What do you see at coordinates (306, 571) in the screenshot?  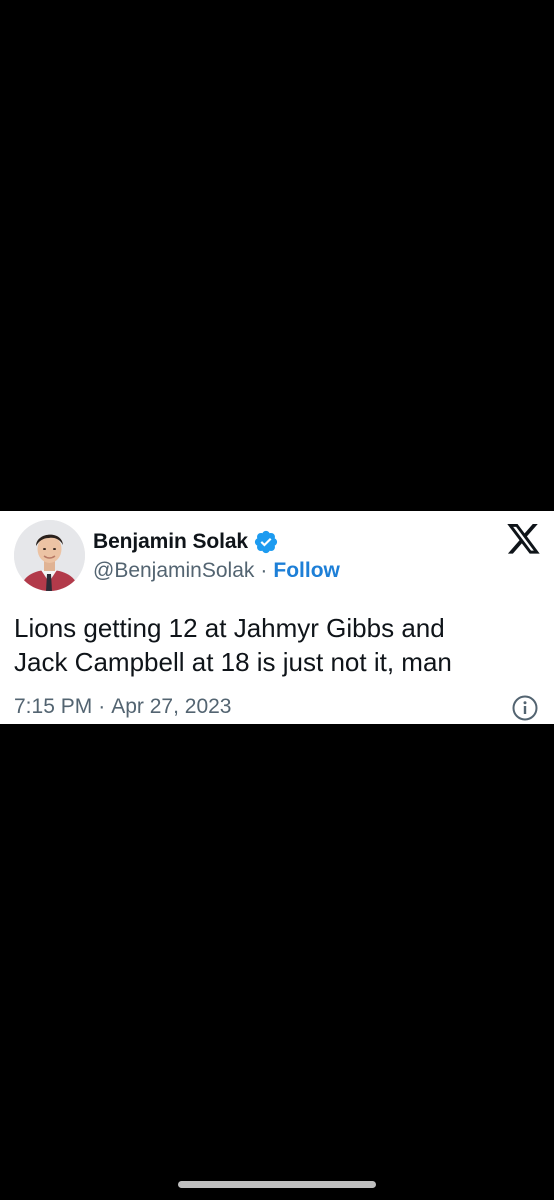 I see `follow-button: Follow` at bounding box center [306, 571].